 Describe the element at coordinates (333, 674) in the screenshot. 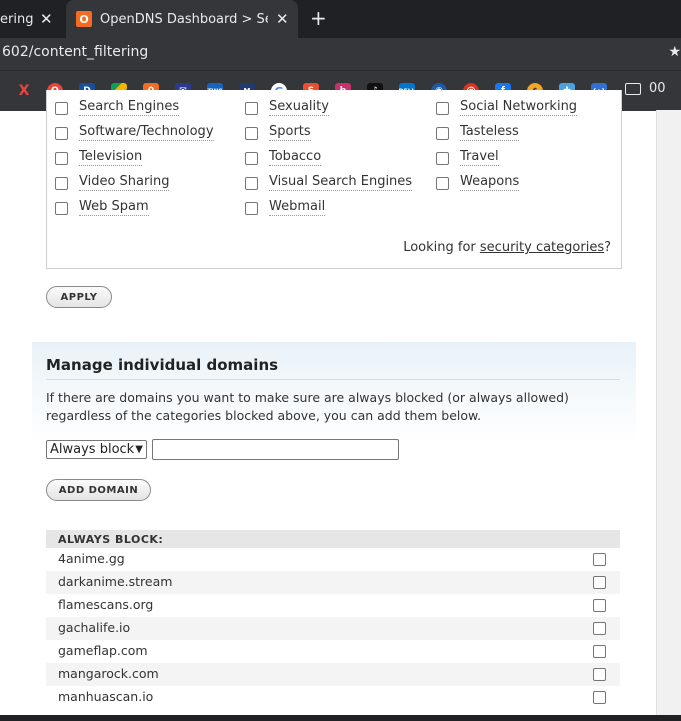

I see `blocked-domain-row: mangarock.com` at that location.